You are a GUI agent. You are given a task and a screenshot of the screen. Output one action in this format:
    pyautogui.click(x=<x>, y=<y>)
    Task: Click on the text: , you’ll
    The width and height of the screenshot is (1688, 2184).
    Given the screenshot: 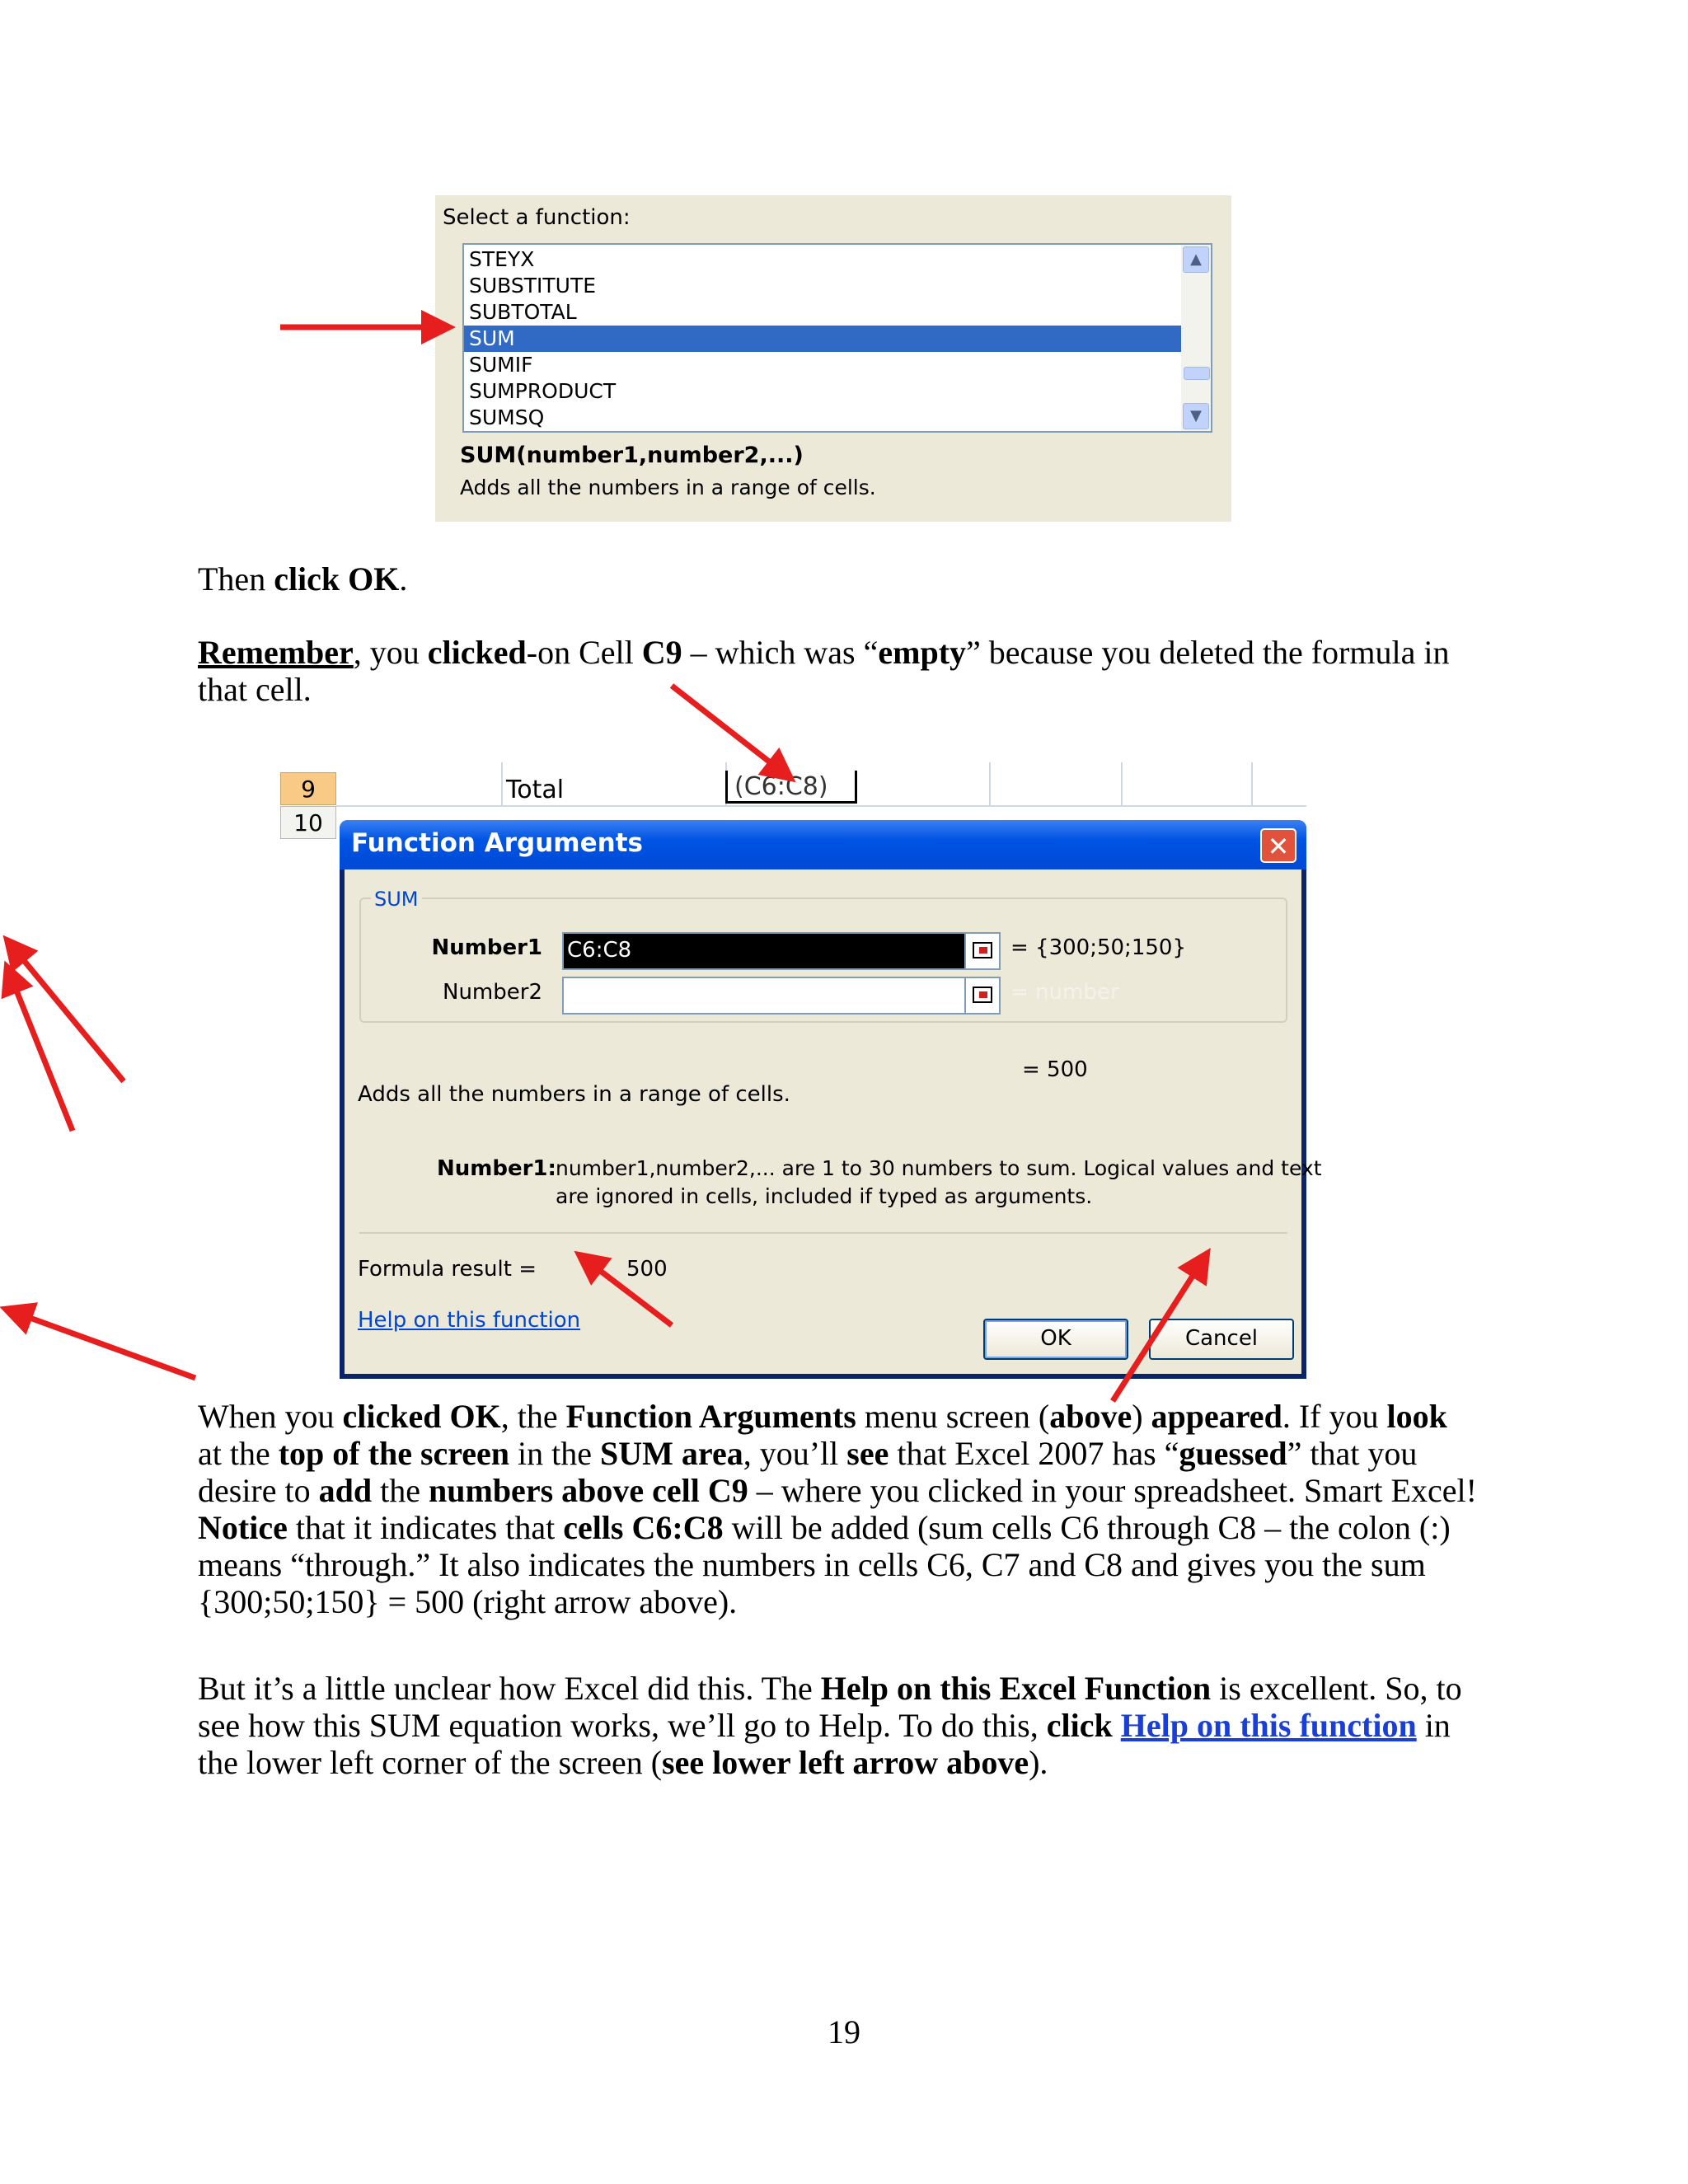 What is the action you would take?
    pyautogui.click(x=795, y=1453)
    